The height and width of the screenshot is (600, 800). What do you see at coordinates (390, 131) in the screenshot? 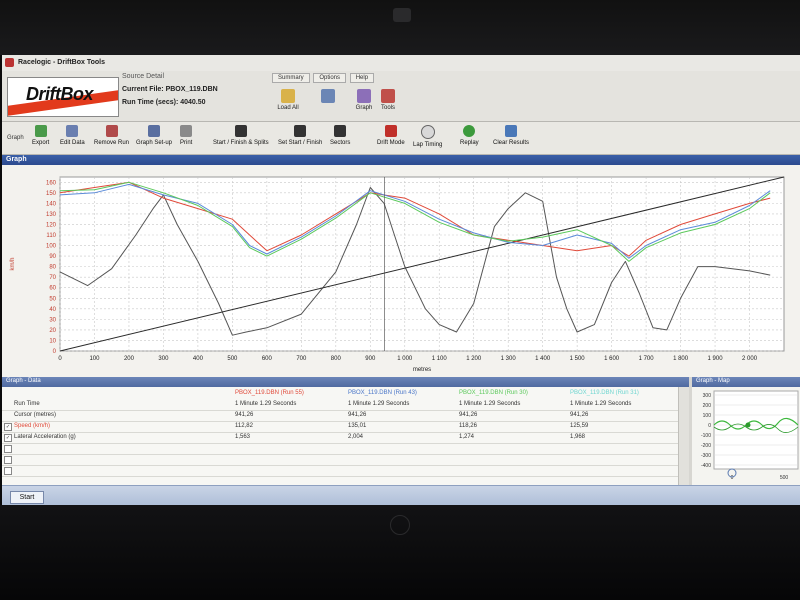
I see `drift-icon` at bounding box center [390, 131].